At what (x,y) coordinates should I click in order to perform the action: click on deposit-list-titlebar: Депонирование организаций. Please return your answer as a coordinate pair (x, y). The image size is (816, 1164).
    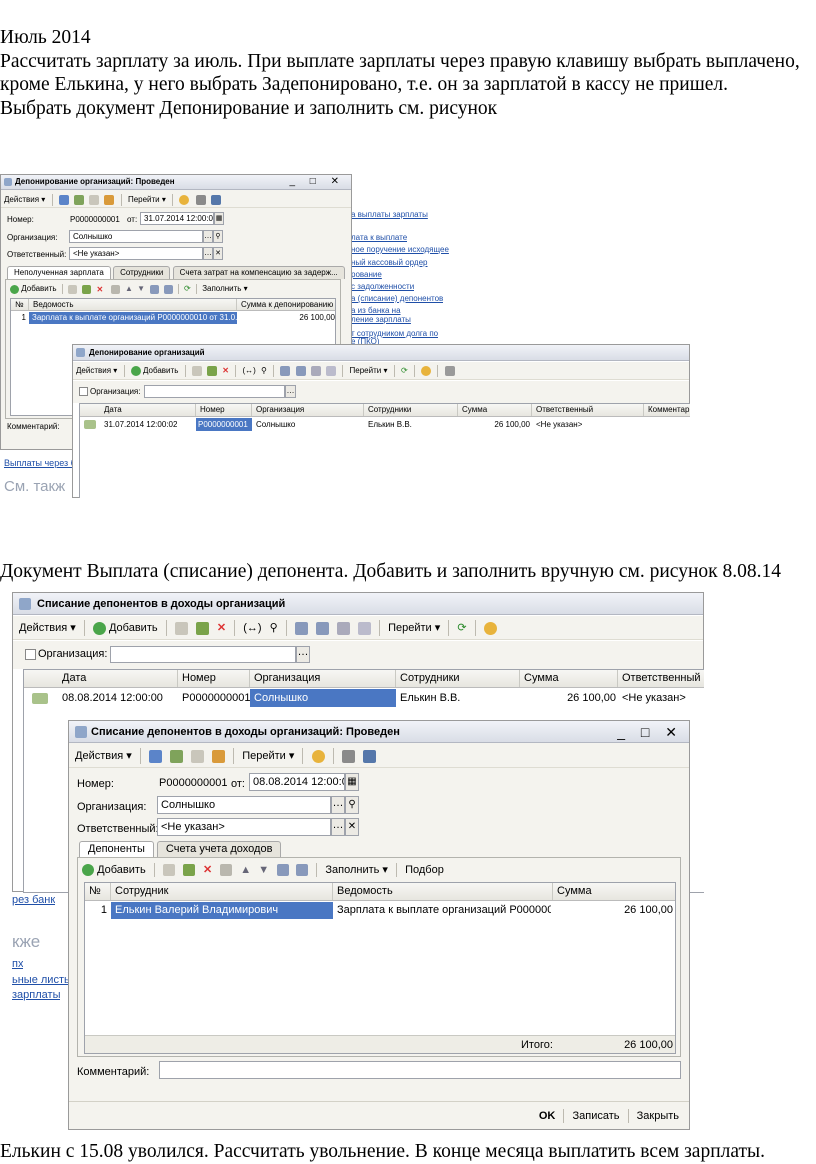
    Looking at the image, I should click on (381, 353).